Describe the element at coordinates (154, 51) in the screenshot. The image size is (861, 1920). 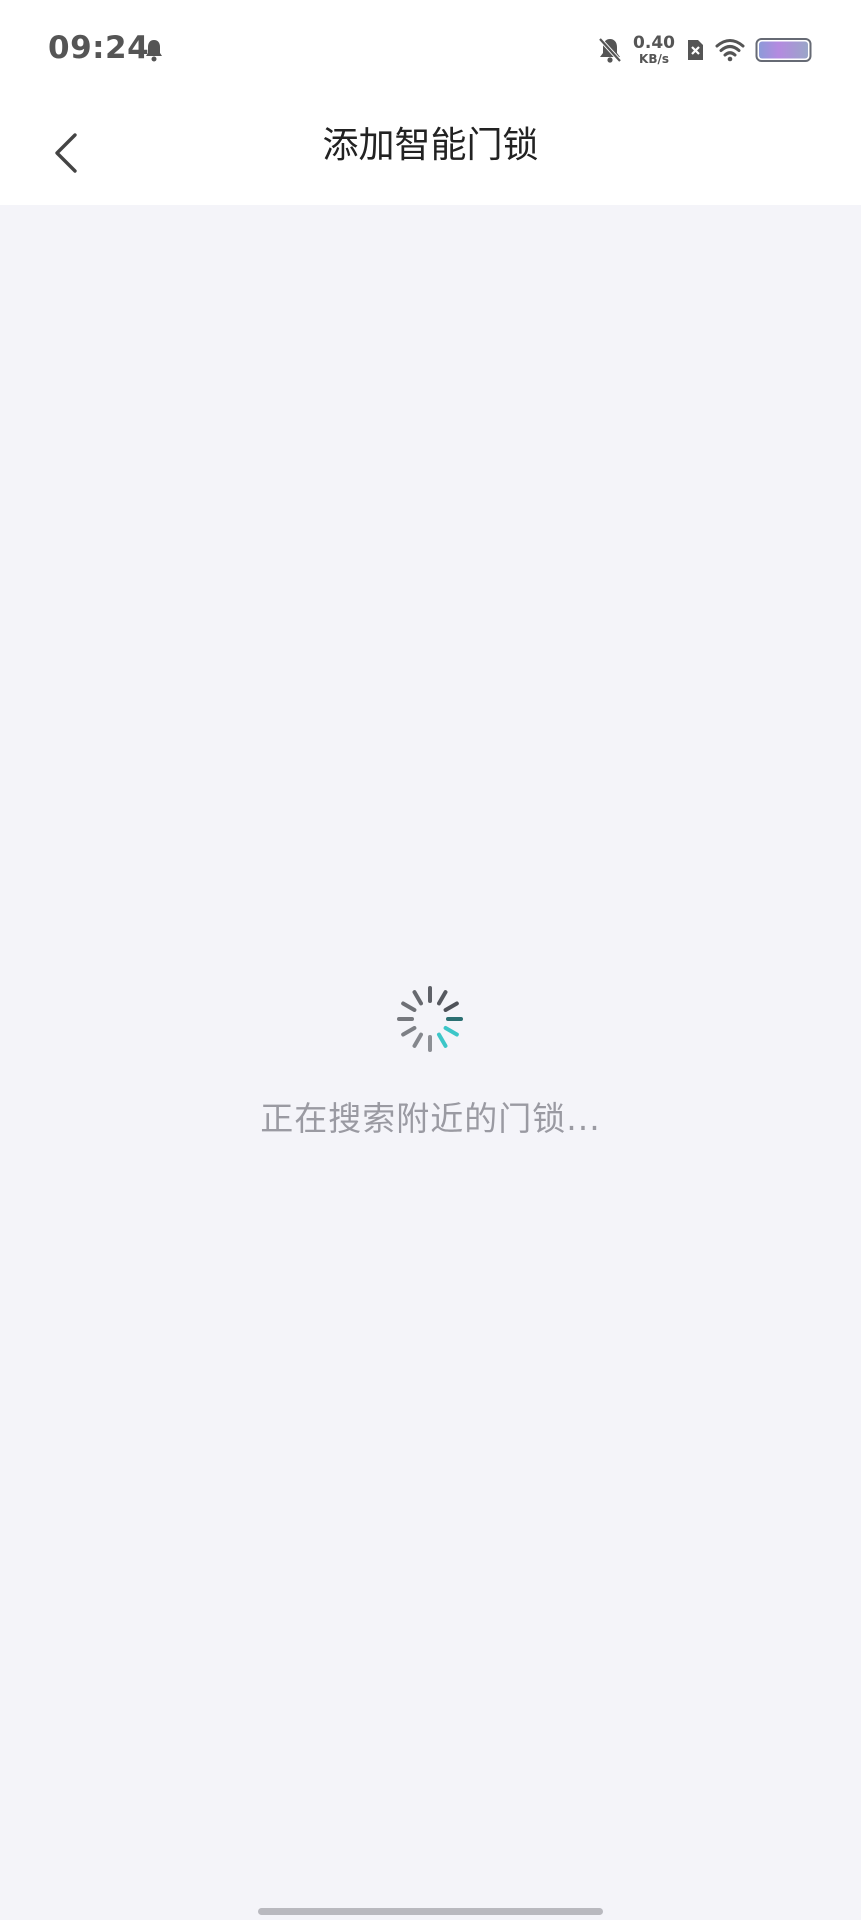
I see `notification-bell-icon` at that location.